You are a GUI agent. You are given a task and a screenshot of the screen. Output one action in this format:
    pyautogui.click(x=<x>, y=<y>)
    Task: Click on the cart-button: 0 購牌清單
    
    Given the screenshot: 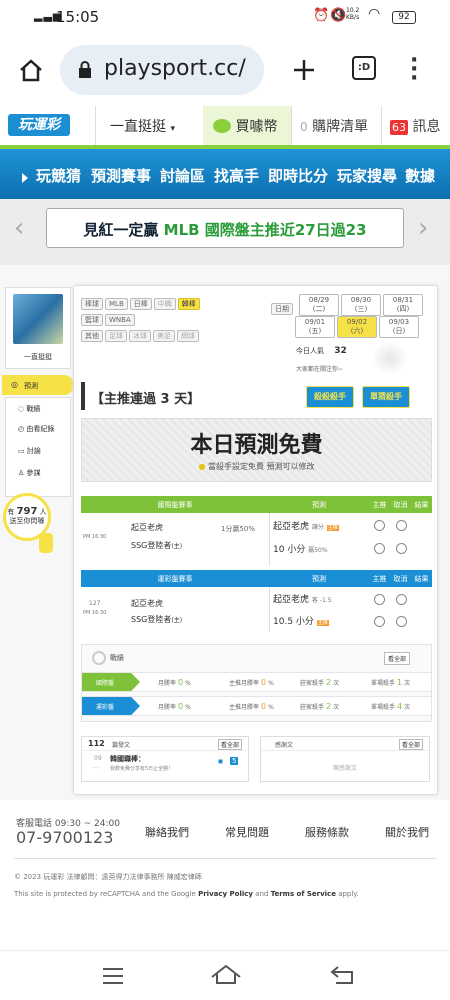 What is the action you would take?
    pyautogui.click(x=336, y=125)
    